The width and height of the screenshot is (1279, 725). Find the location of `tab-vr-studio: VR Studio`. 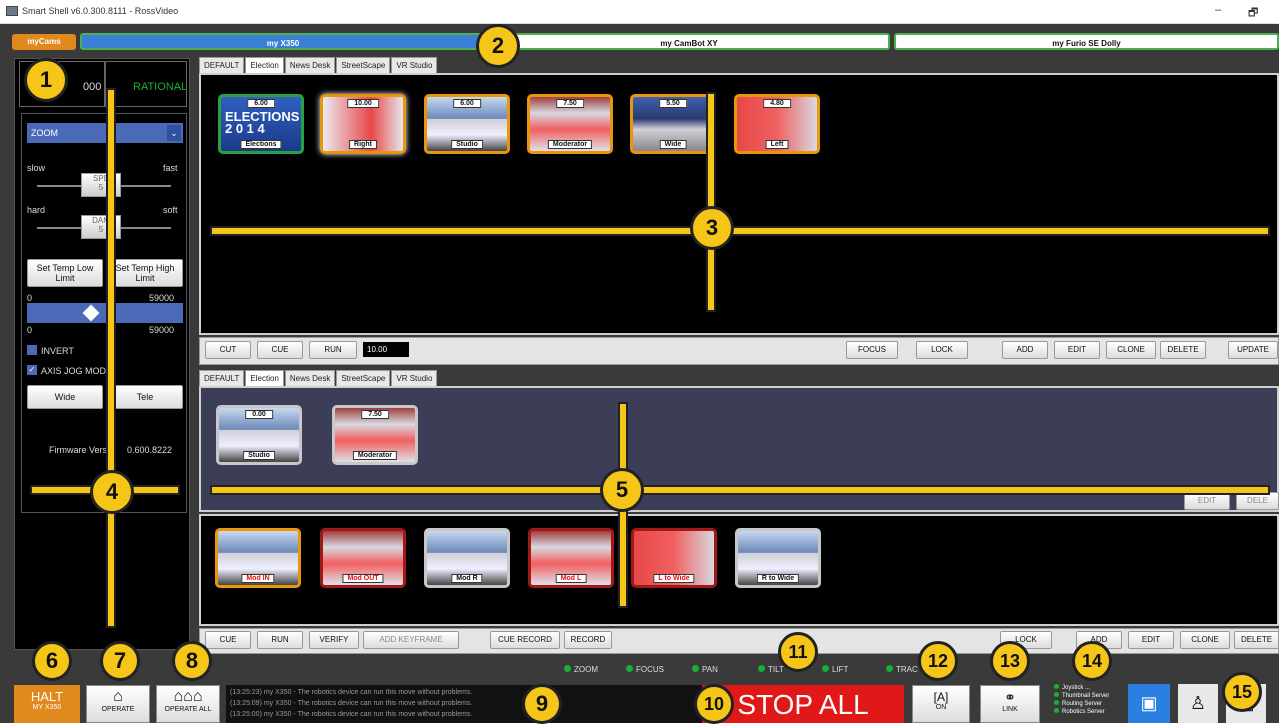

tab-vr-studio: VR Studio is located at coordinates (414, 65).